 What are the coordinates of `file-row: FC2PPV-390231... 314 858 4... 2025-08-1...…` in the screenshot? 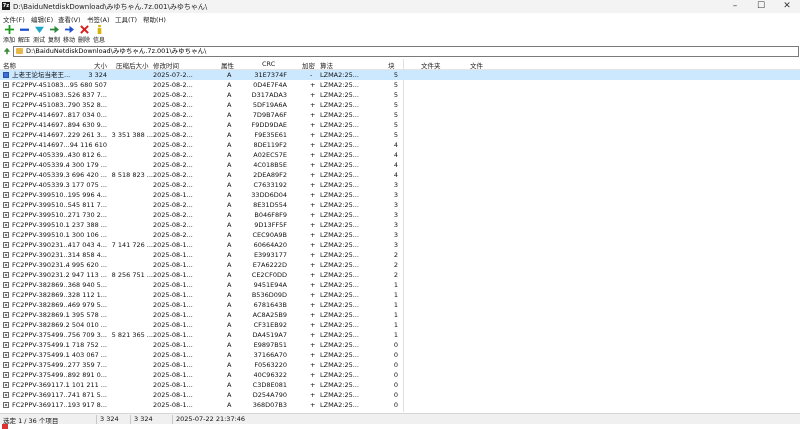 It's located at (400, 255).